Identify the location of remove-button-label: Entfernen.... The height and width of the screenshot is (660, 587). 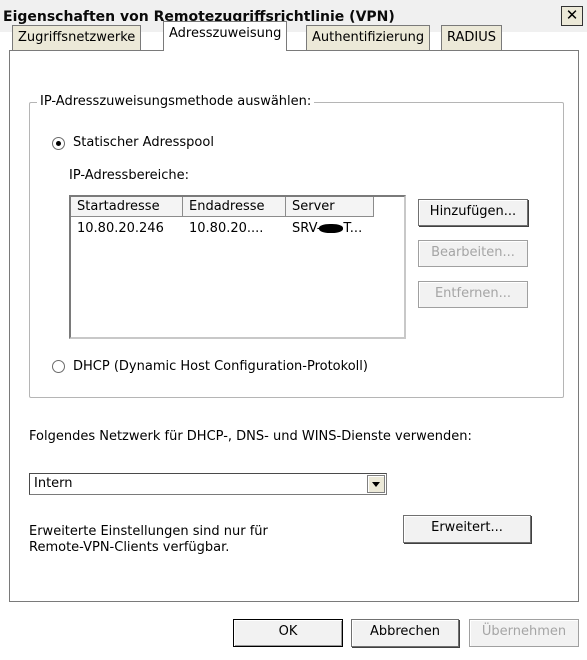
(473, 293).